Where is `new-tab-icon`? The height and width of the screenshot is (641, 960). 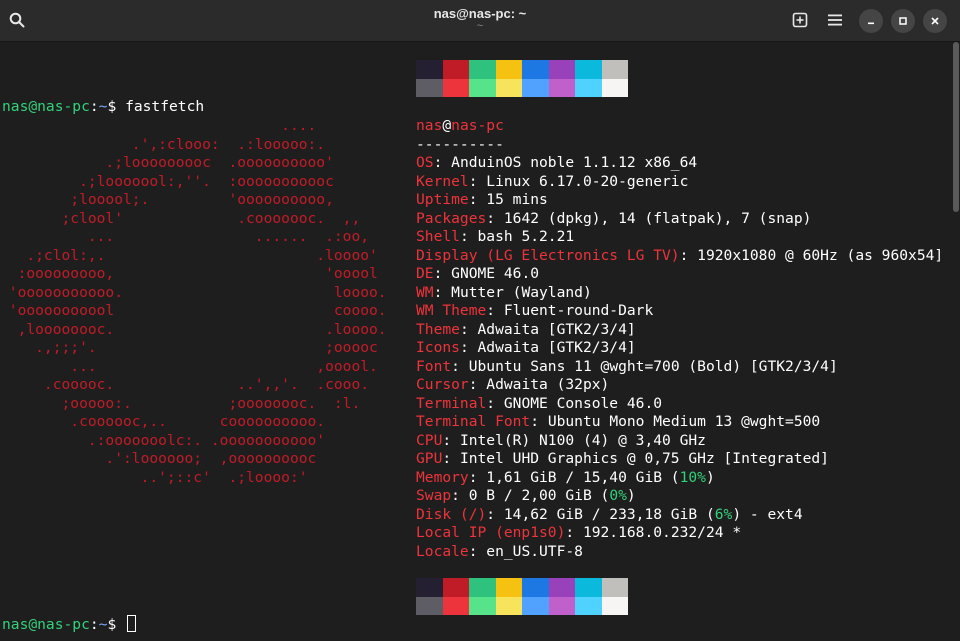
new-tab-icon is located at coordinates (800, 20).